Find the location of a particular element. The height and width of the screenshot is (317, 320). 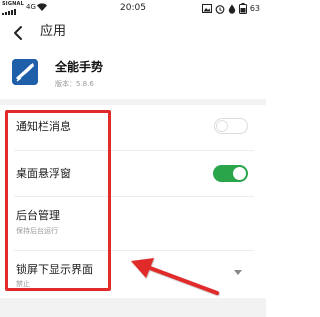

drop-icon is located at coordinates (232, 9).